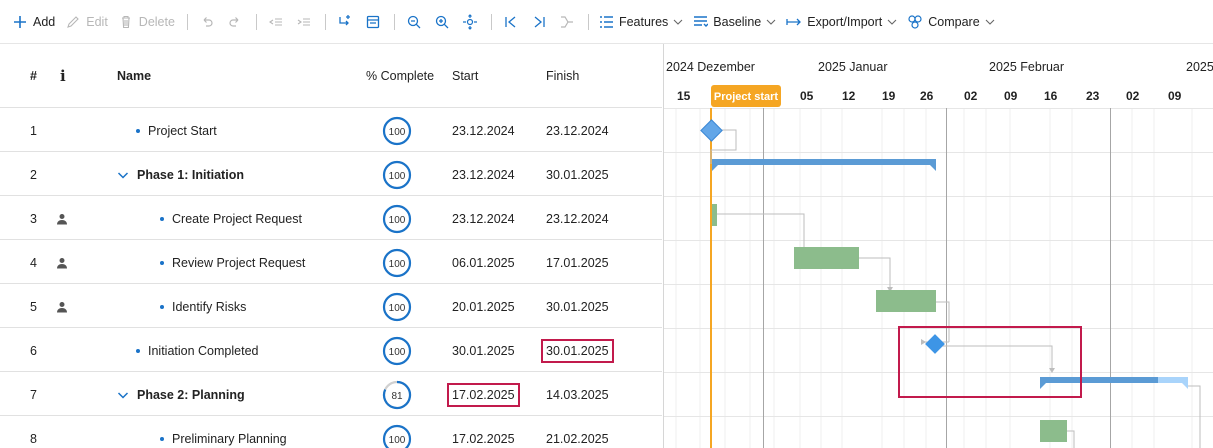 This screenshot has width=1213, height=448. Describe the element at coordinates (400, 76) in the screenshot. I see `header-percent-complete: % Complete` at that location.